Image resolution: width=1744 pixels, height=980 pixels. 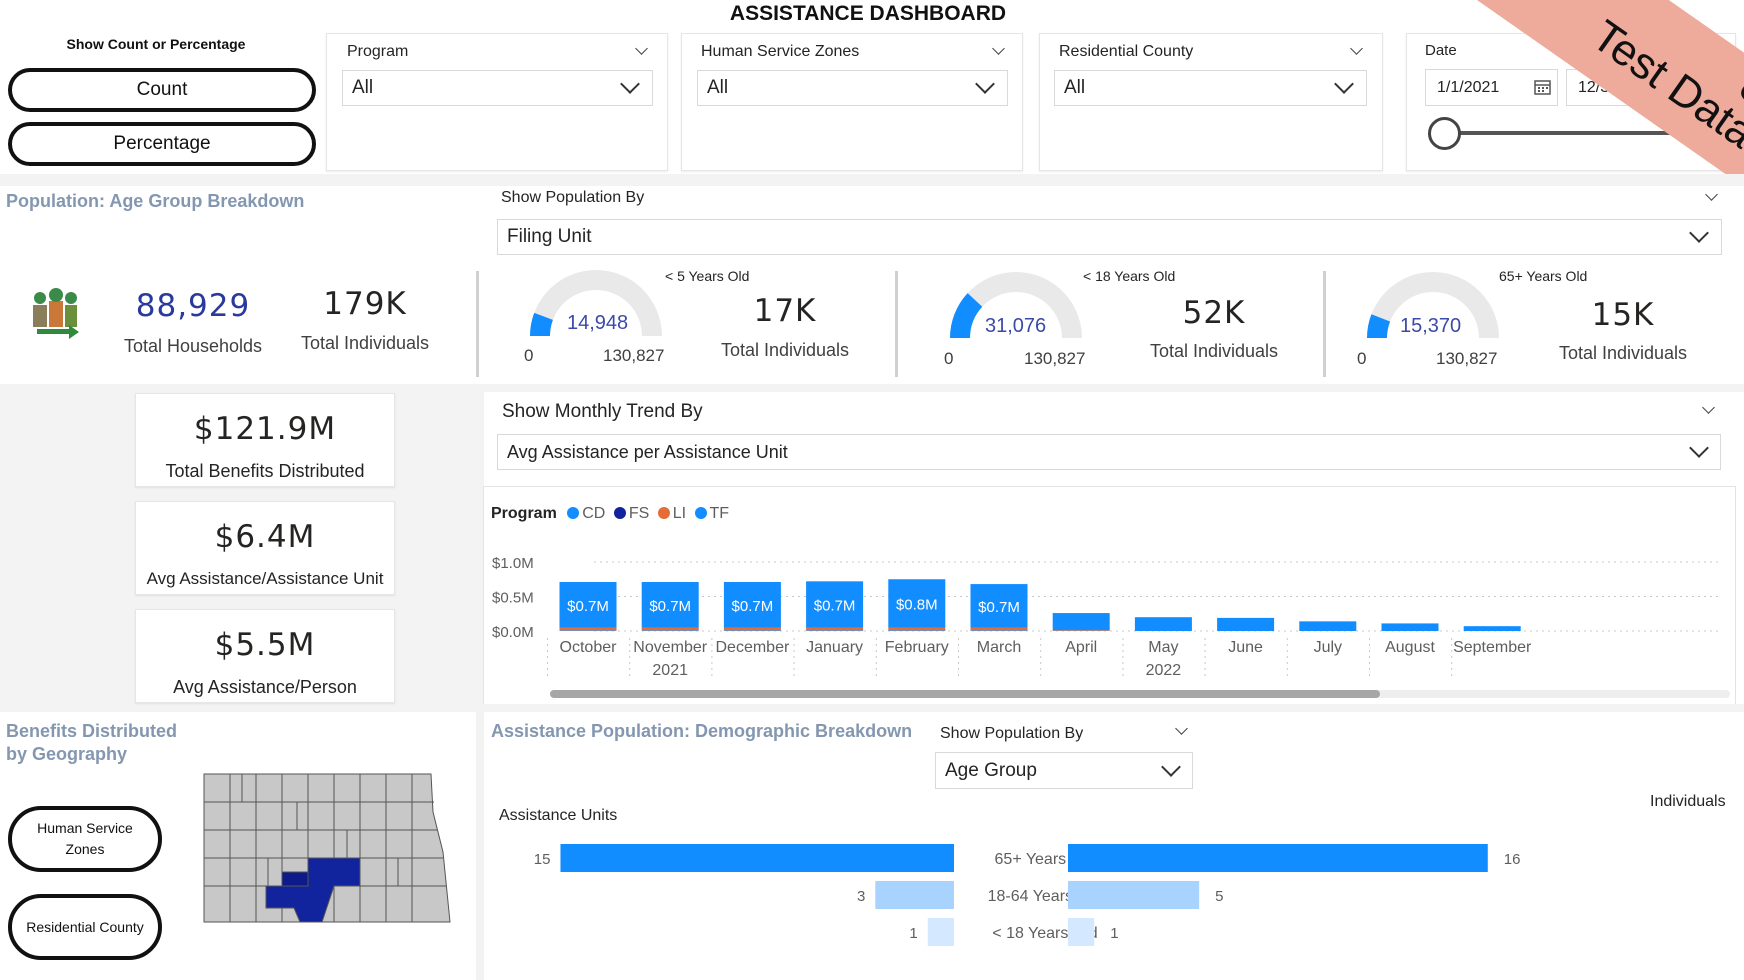 What do you see at coordinates (162, 144) in the screenshot?
I see `percentage-button: Percentage` at bounding box center [162, 144].